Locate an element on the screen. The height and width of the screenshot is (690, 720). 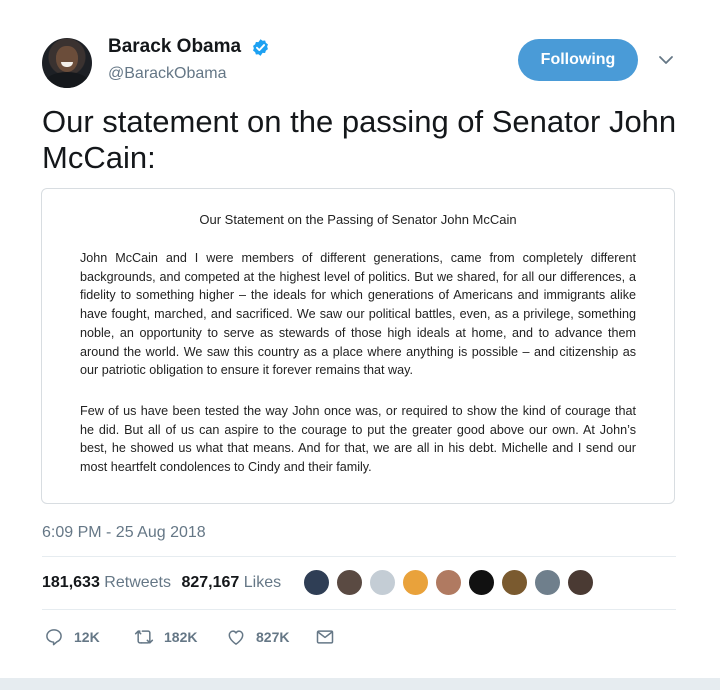
retweets-label: Retweets is located at coordinates (137, 582).